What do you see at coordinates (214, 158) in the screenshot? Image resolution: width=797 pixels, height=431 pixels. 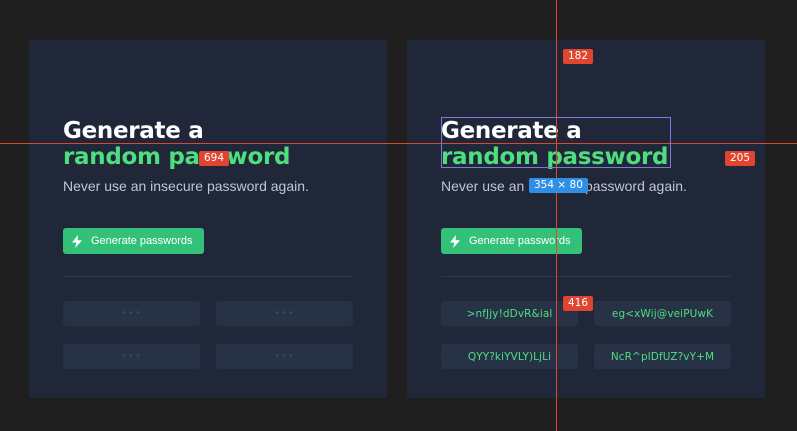 I see `distance-badge-left: 694` at bounding box center [214, 158].